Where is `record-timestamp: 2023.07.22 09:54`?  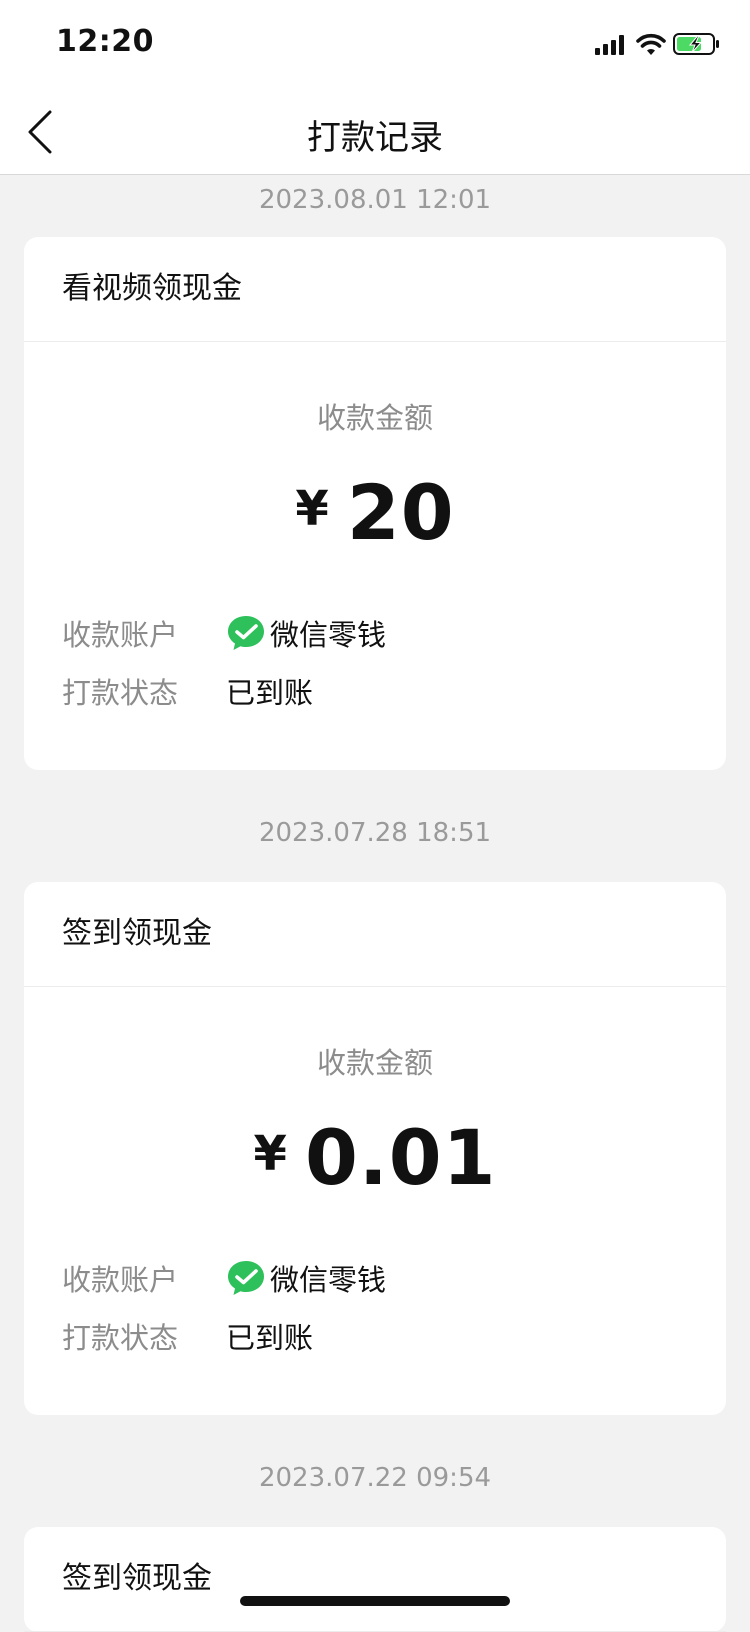
record-timestamp: 2023.07.22 09:54 is located at coordinates (375, 1478).